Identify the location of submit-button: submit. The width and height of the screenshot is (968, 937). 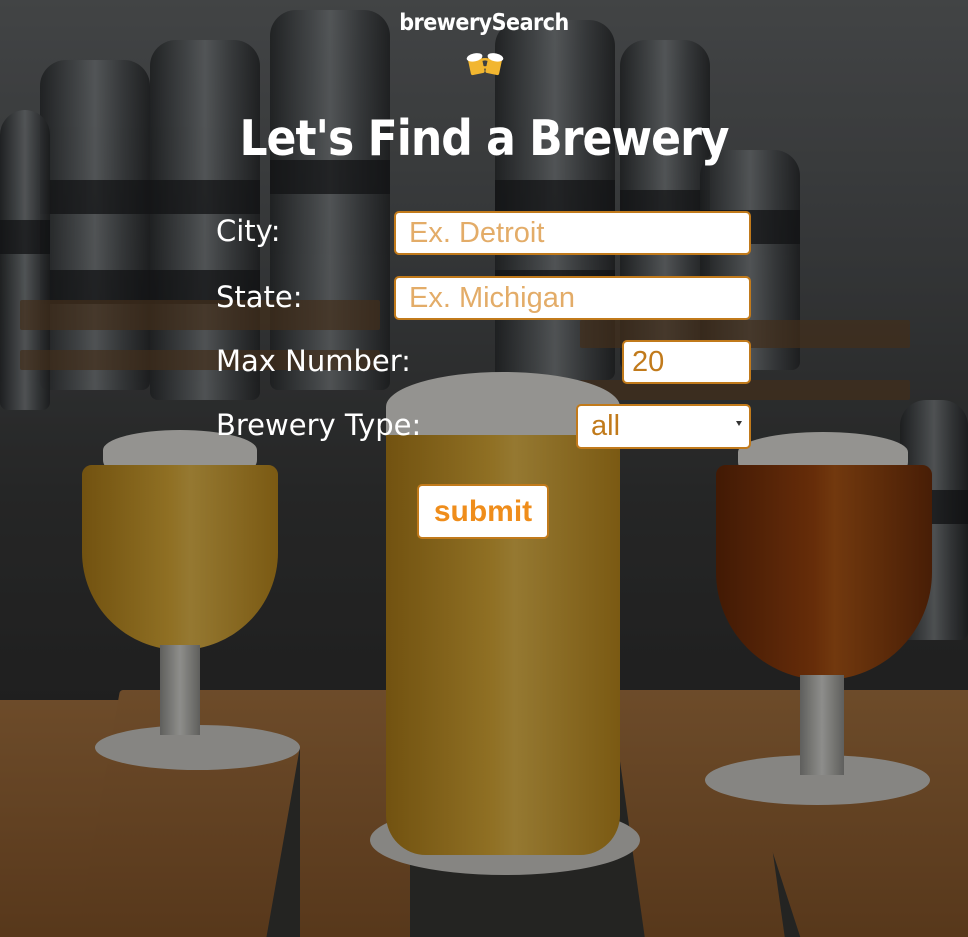
(483, 511).